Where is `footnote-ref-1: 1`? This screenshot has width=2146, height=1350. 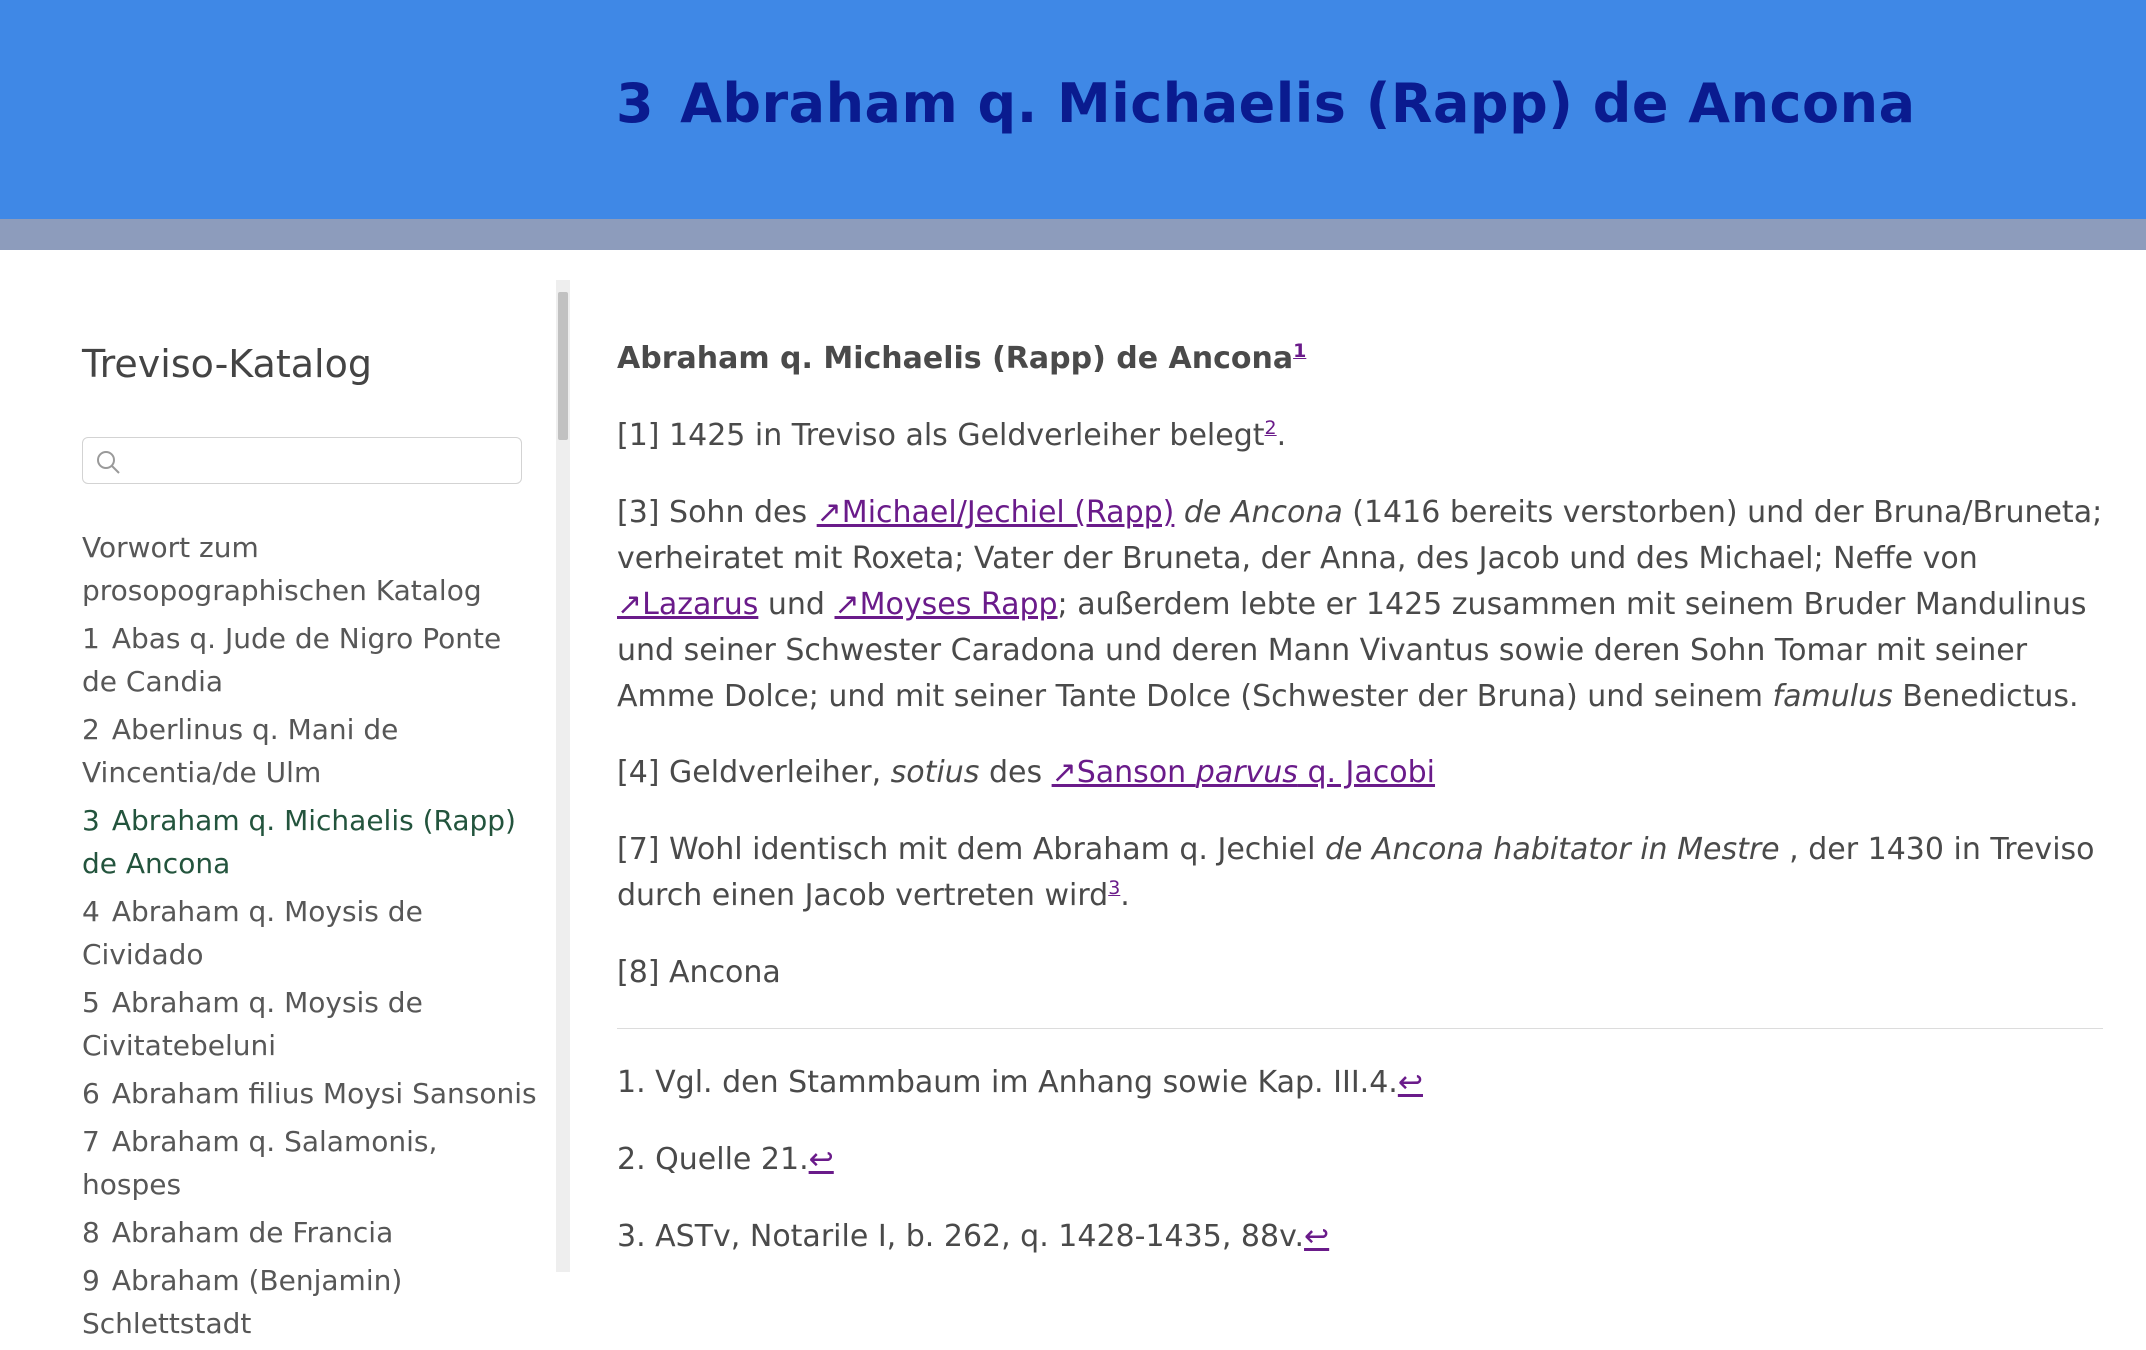
footnote-ref-1: 1 is located at coordinates (1299, 351).